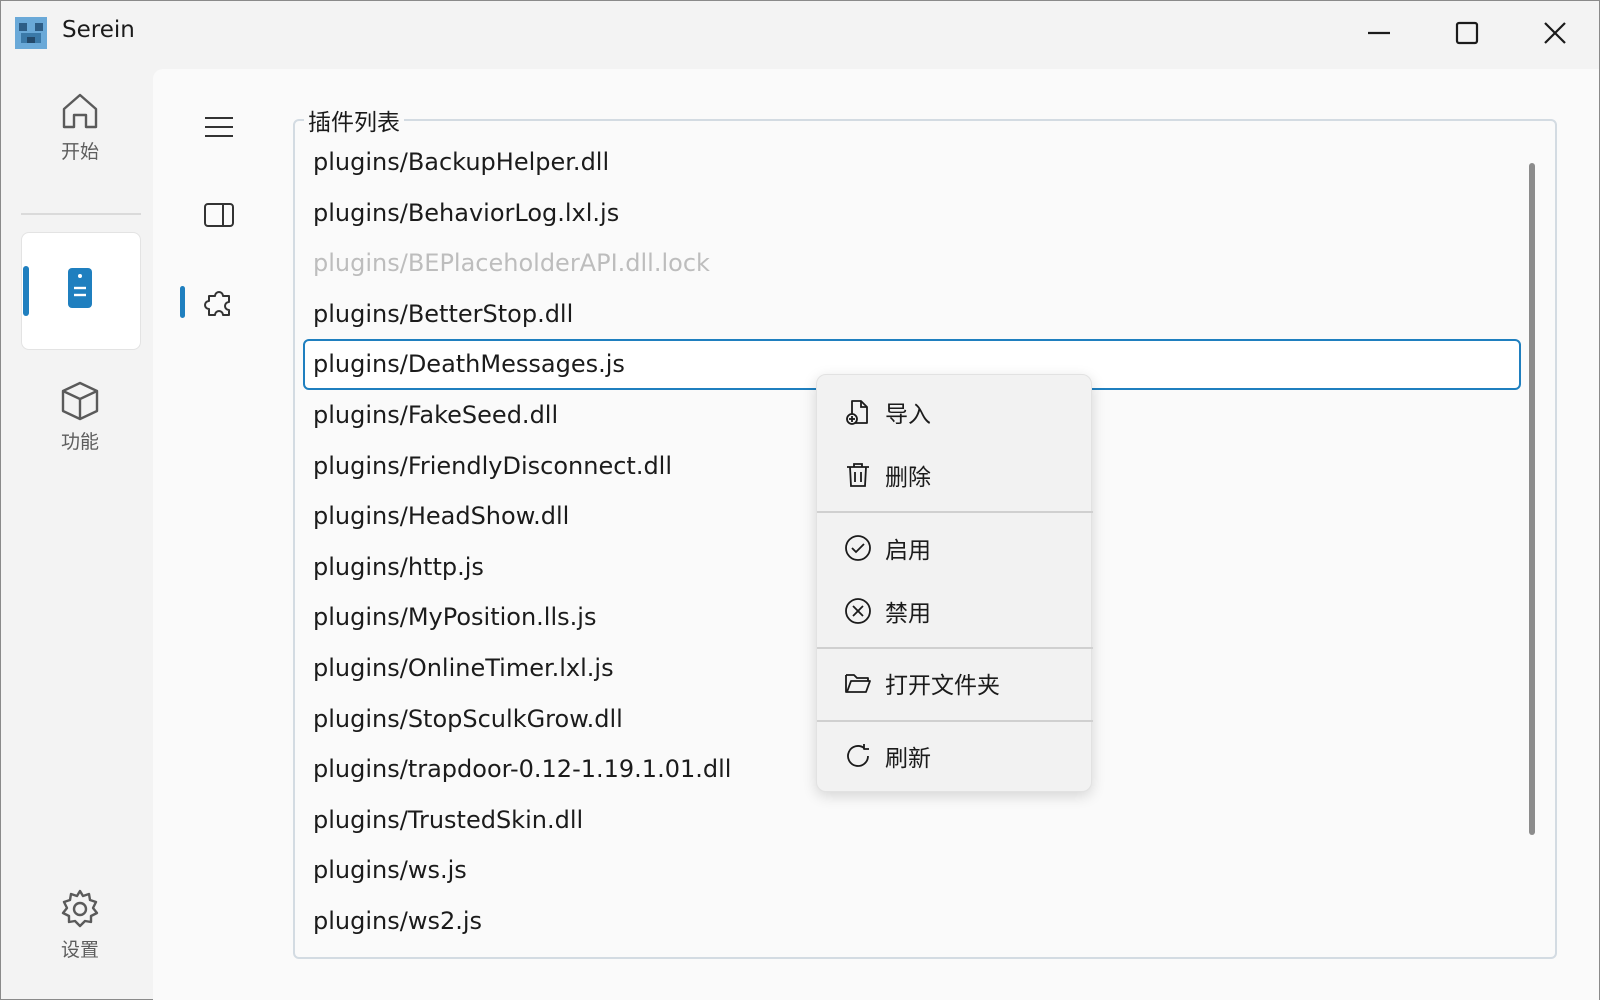 The image size is (1600, 1000). Describe the element at coordinates (80, 111) in the screenshot. I see `home-icon` at that location.